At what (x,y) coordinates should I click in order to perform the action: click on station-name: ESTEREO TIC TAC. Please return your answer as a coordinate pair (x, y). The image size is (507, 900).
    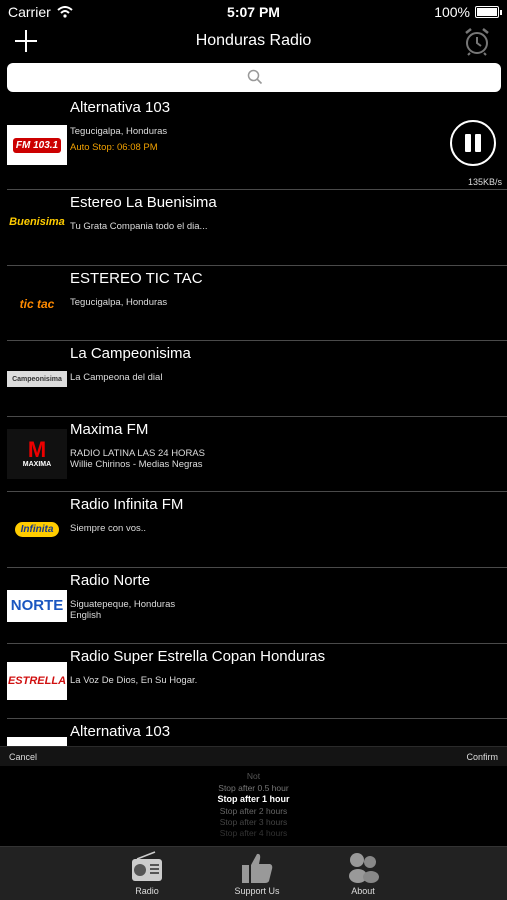
    Looking at the image, I should click on (136, 278).